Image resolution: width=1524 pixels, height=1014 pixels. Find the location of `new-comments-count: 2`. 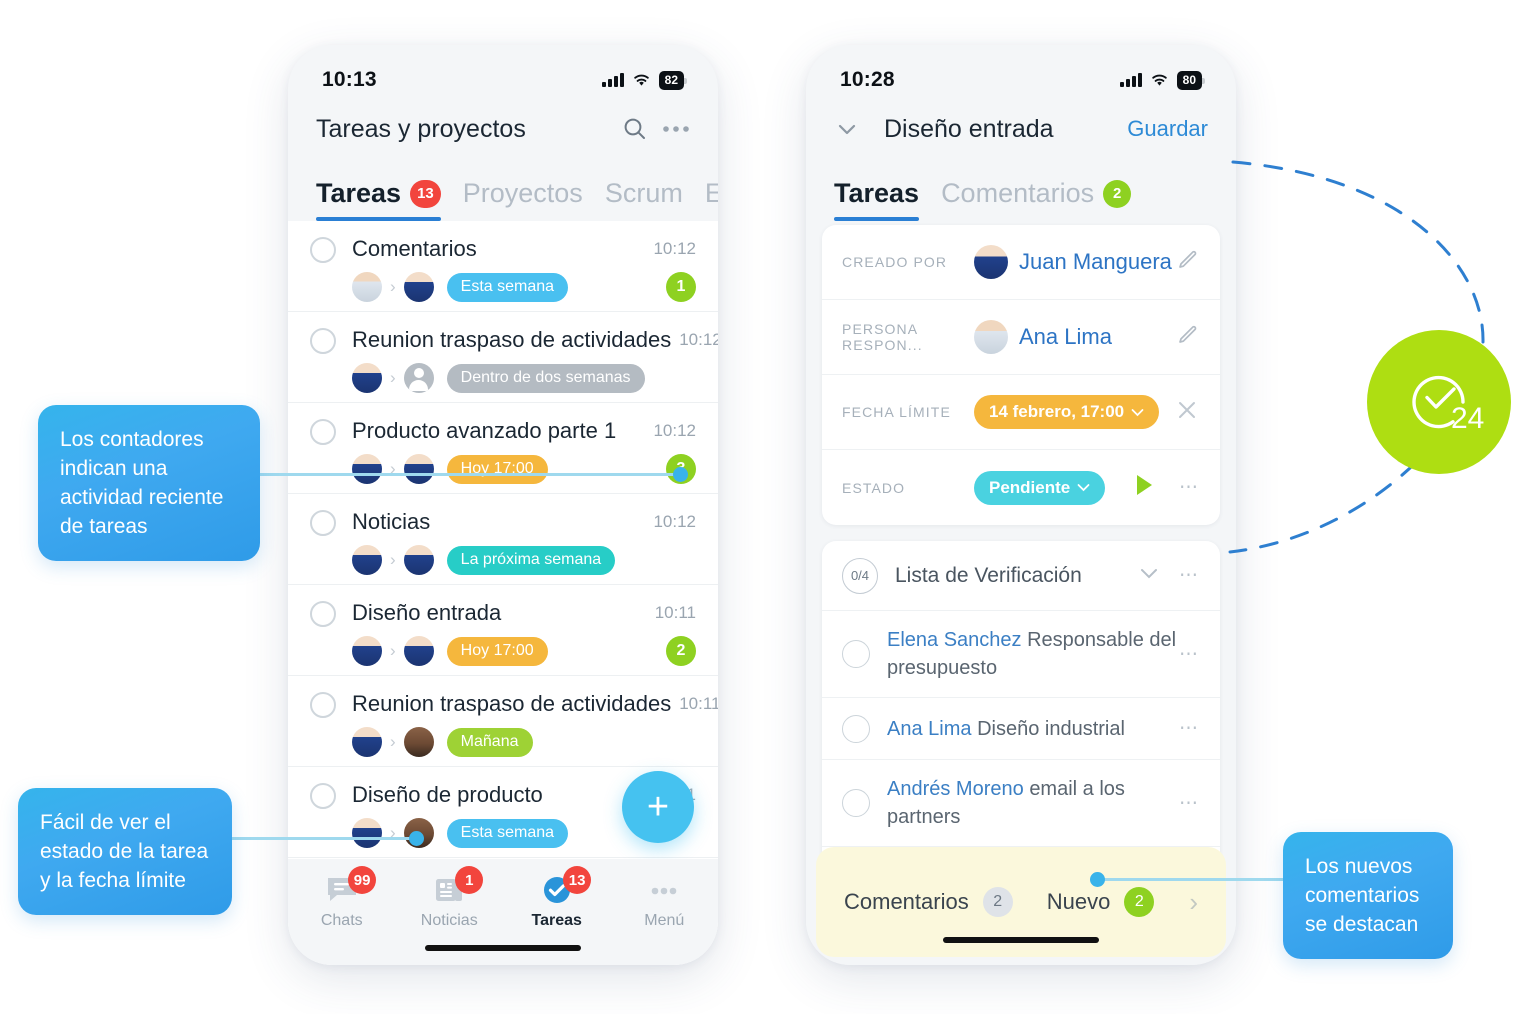

new-comments-count: 2 is located at coordinates (1139, 902).